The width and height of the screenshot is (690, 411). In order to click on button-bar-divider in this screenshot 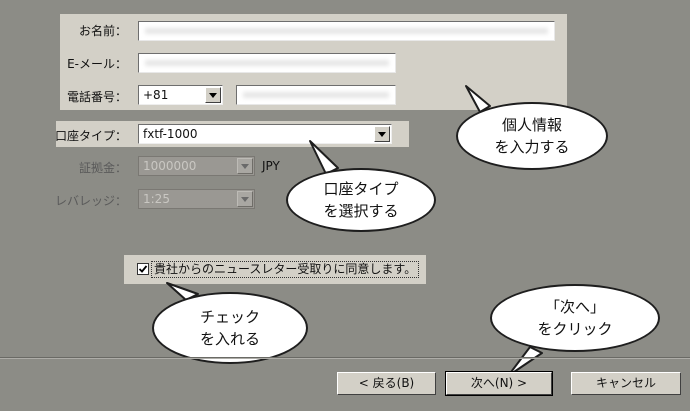, I will do `click(345, 358)`.